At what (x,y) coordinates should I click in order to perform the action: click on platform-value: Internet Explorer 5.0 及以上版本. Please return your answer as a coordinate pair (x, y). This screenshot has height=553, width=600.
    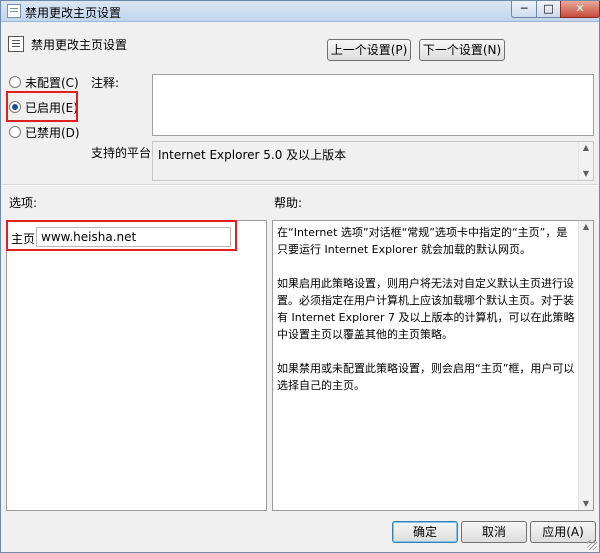
    Looking at the image, I should click on (252, 155).